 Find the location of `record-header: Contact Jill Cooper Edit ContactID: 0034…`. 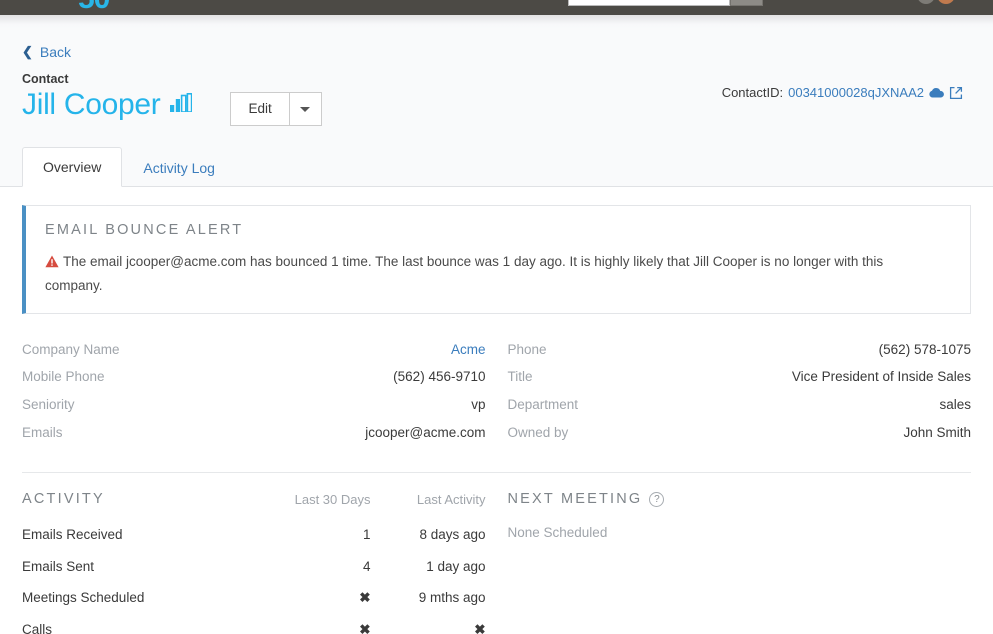

record-header: Contact Jill Cooper Edit ContactID: 0034… is located at coordinates (496, 94).